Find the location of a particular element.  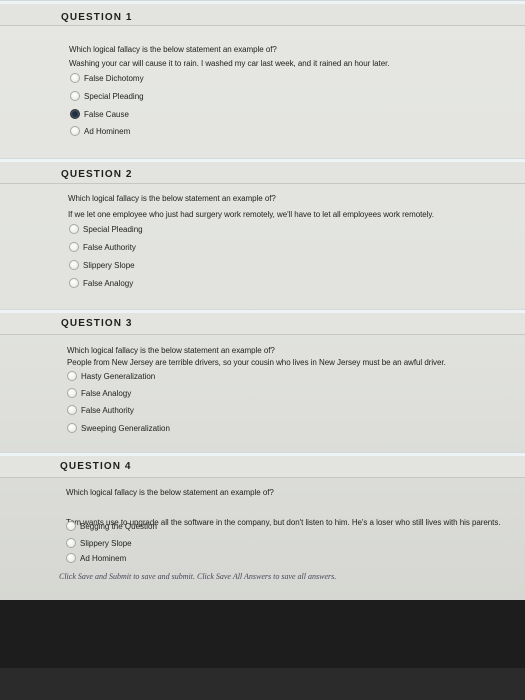

question-2-option-slippery-slope: Slippery Slope is located at coordinates (102, 265).